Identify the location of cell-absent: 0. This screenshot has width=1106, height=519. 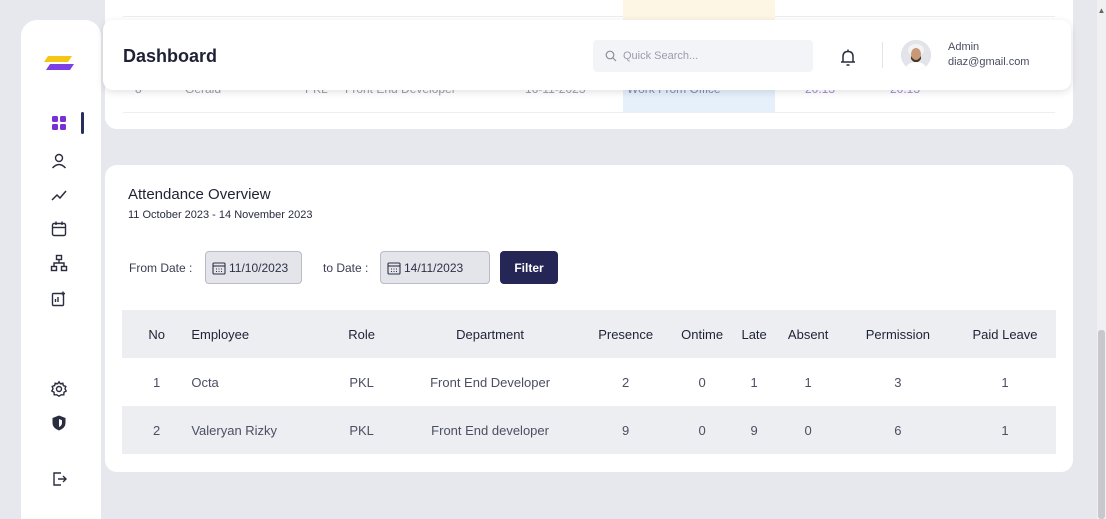
(808, 430).